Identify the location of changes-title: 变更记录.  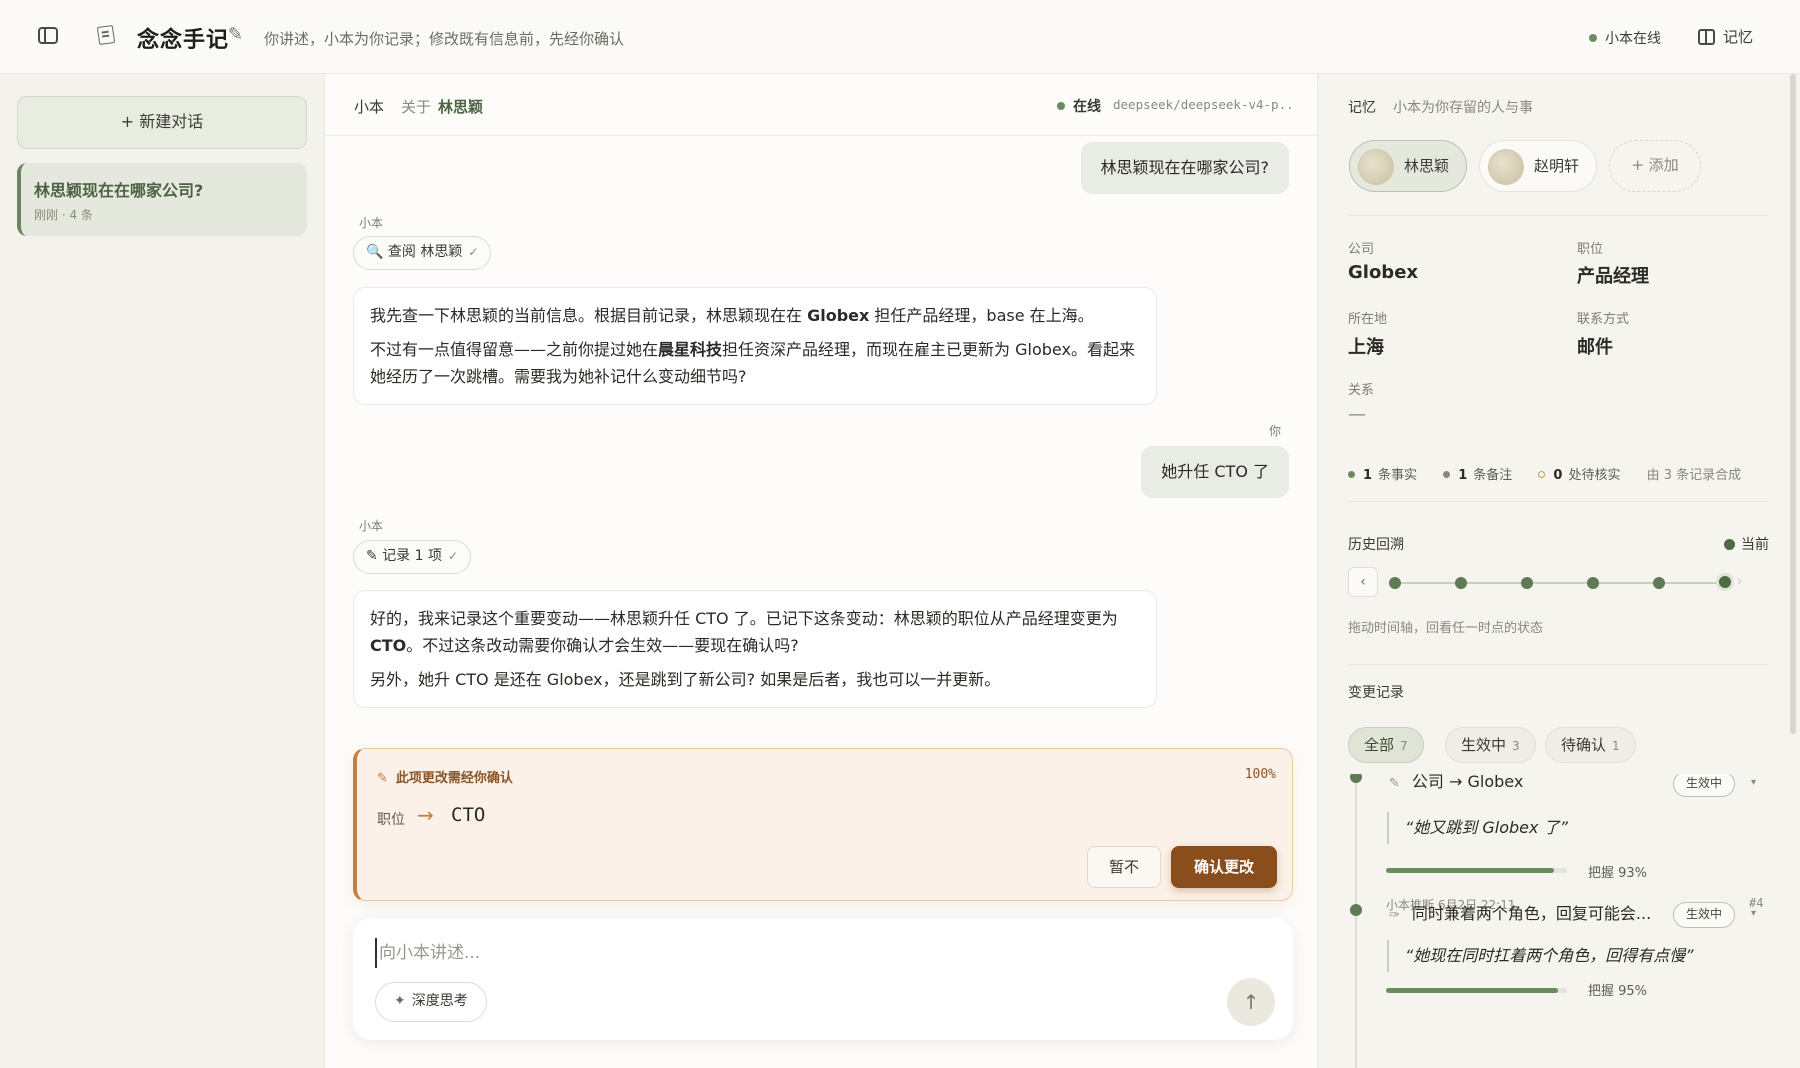
(1376, 693).